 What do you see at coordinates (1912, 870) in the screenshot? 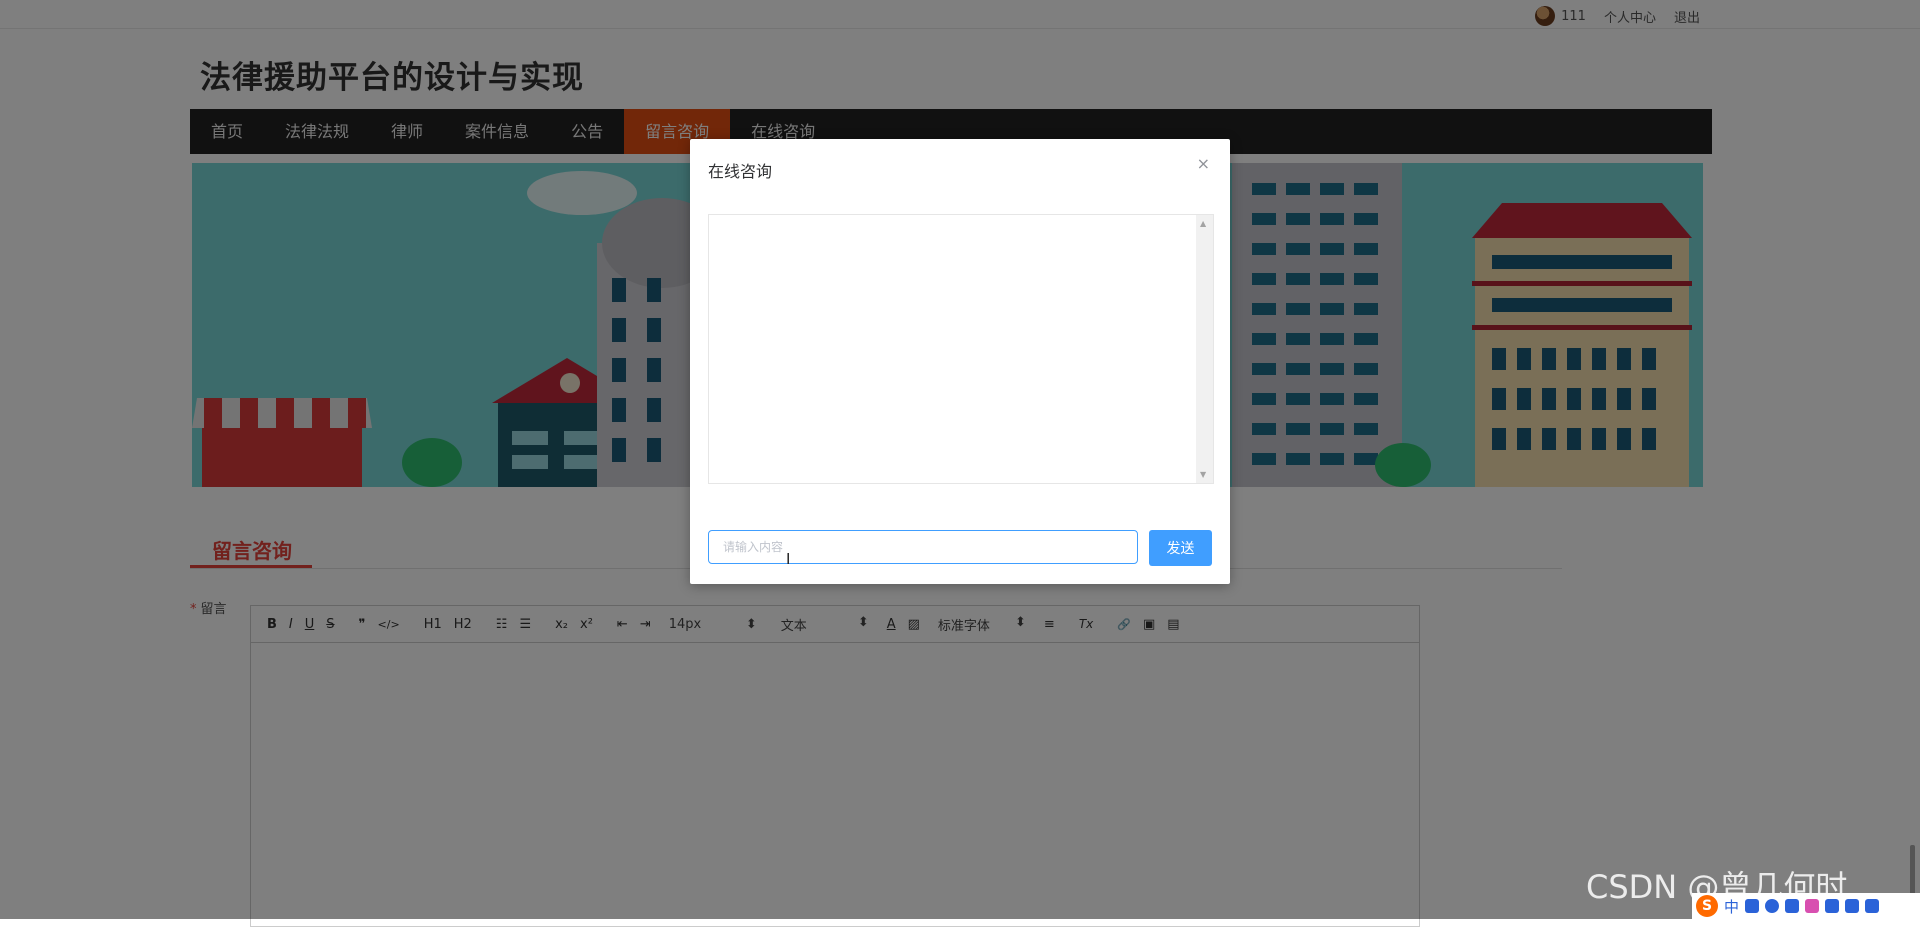
I see `page-scrollbar` at bounding box center [1912, 870].